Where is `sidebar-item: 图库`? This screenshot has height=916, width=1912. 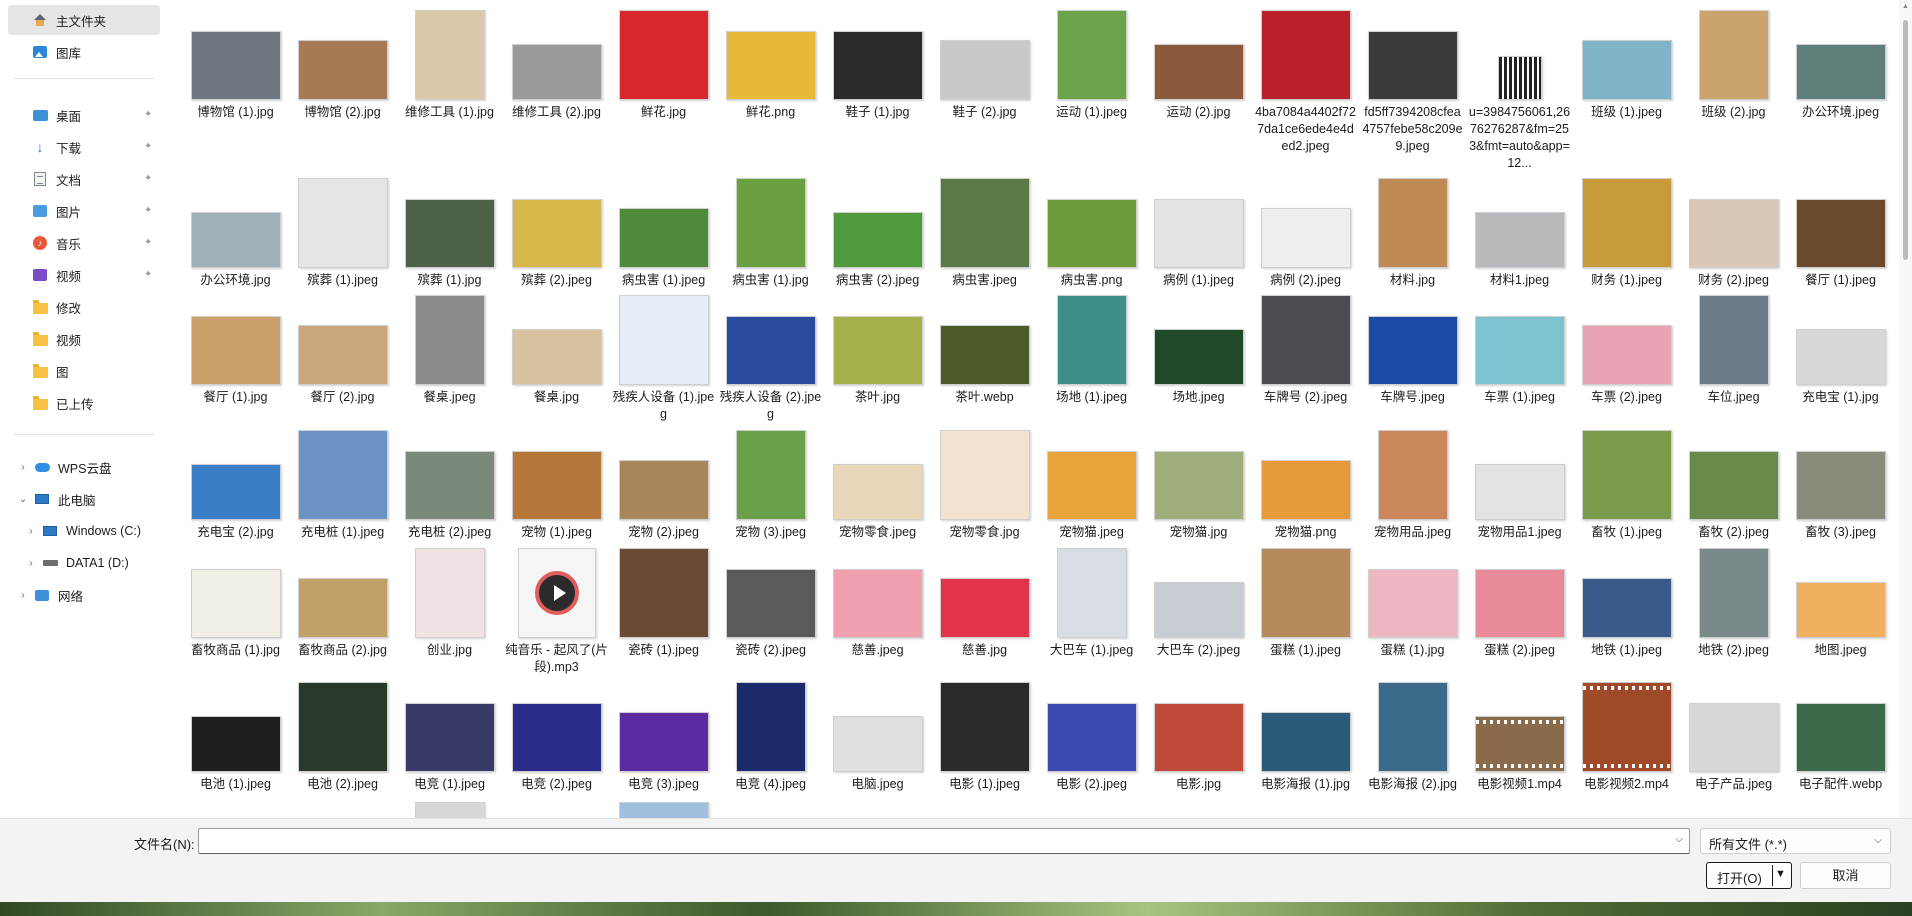
sidebar-item: 图库 is located at coordinates (84, 52).